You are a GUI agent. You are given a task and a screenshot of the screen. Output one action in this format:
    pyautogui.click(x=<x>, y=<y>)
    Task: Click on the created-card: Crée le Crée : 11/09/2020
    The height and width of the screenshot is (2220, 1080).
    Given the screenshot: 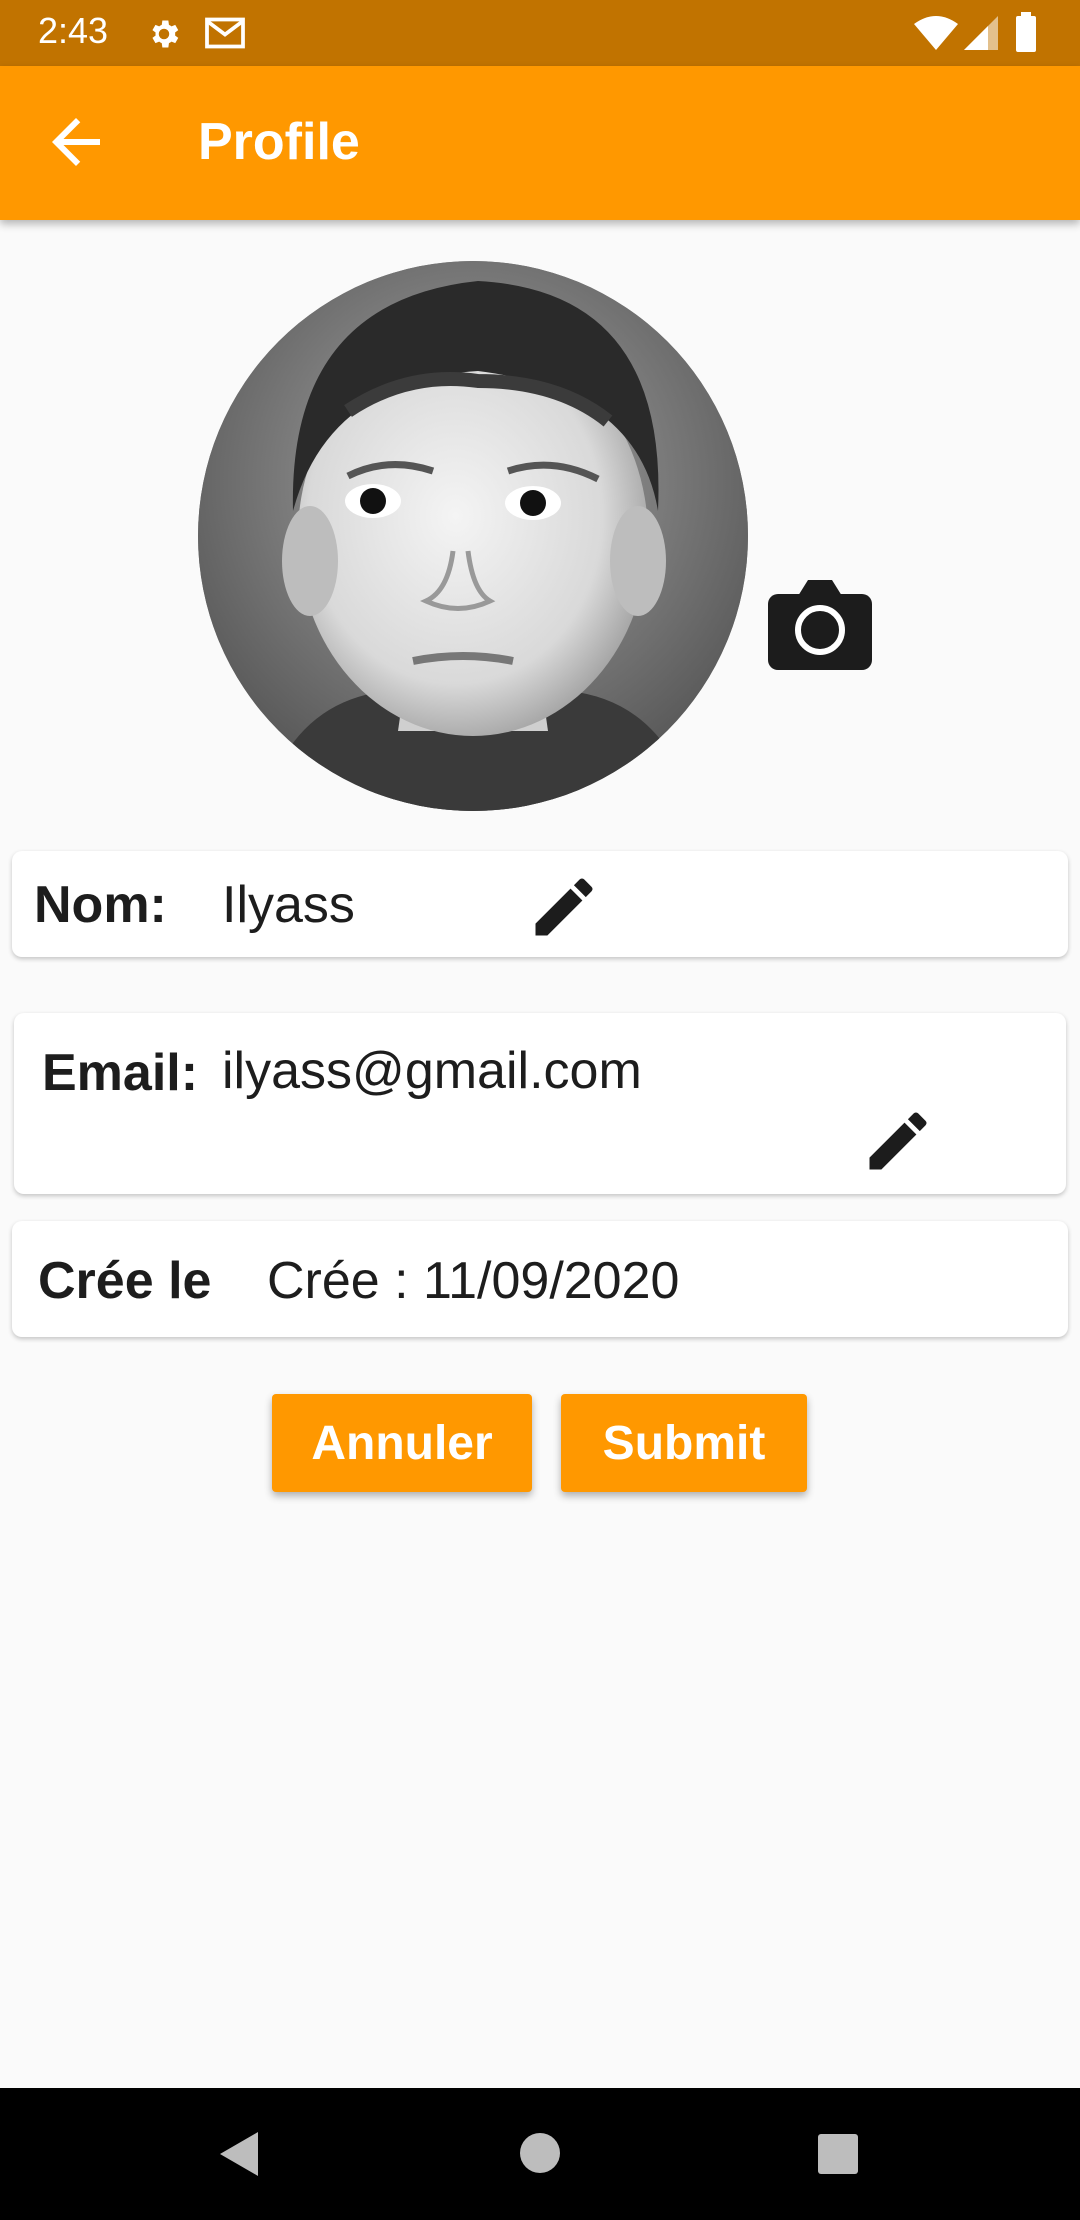 What is the action you would take?
    pyautogui.click(x=540, y=1279)
    